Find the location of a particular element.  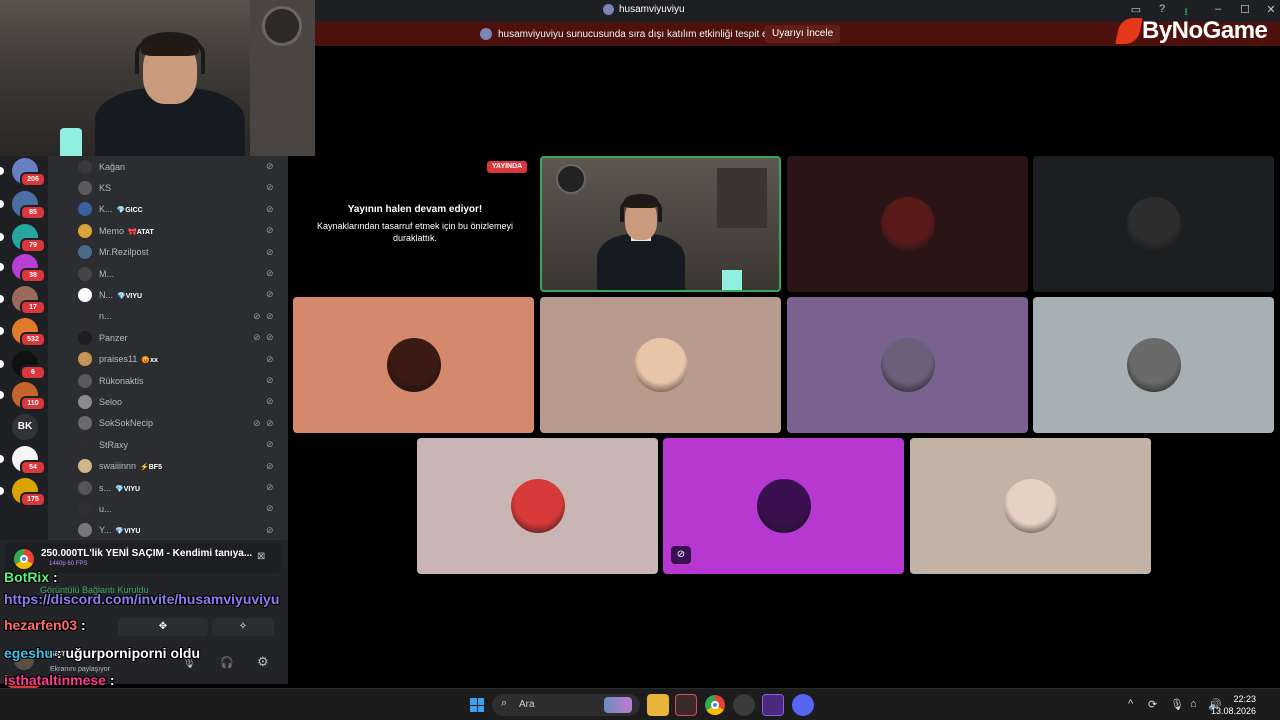

mention-badge: 175 is located at coordinates (33, 499).